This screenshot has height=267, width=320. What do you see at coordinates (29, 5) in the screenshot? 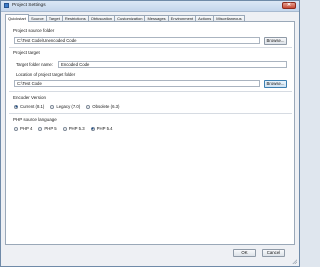
I see `window-title: Project Settings` at bounding box center [29, 5].